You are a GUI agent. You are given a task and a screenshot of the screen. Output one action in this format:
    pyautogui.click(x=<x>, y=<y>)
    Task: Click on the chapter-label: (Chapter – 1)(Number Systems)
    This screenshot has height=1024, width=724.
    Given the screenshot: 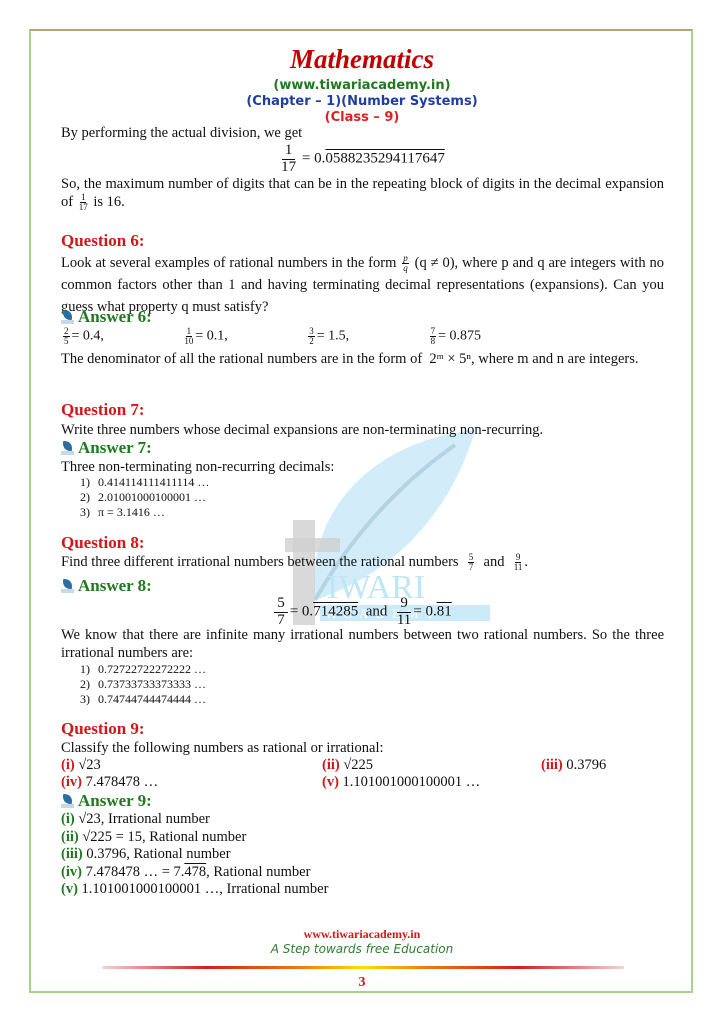 What is the action you would take?
    pyautogui.click(x=362, y=101)
    